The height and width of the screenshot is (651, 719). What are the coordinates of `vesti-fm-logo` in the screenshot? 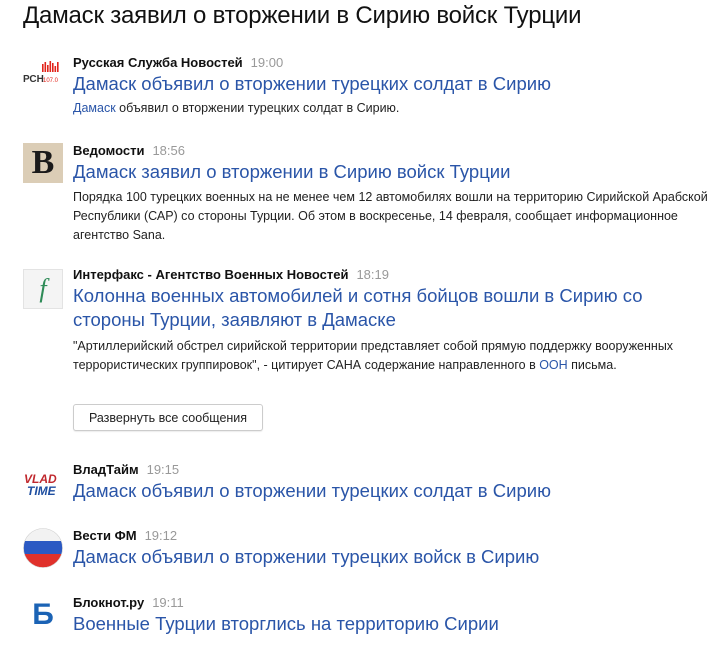 It's located at (43, 548).